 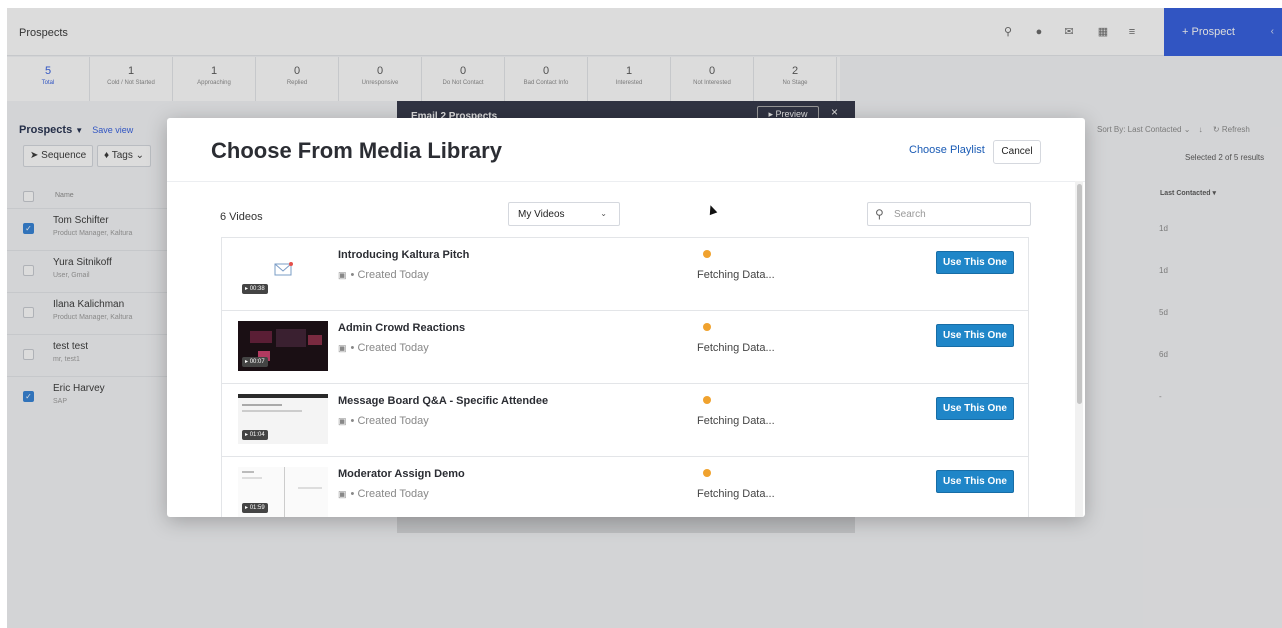 I want to click on filter-value: My Videos, so click(x=541, y=214).